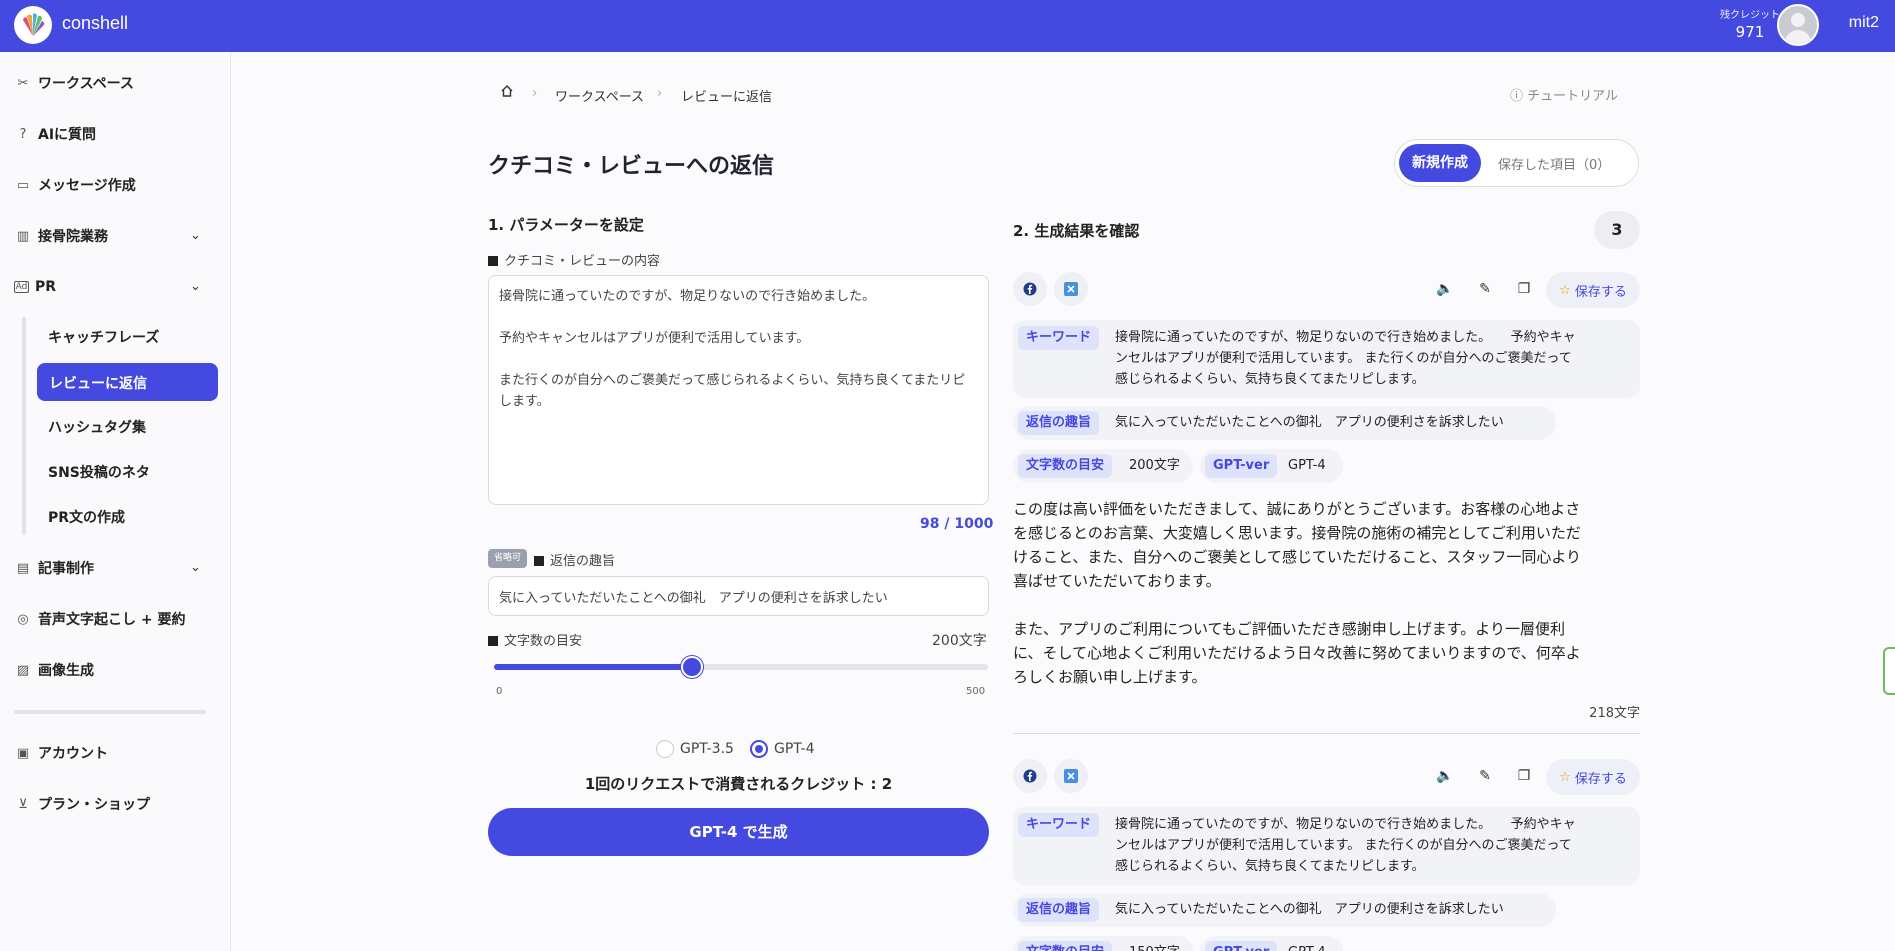 This screenshot has height=951, width=1895. What do you see at coordinates (1564, 94) in the screenshot?
I see `tutorial-link: ⓘ チュートリアル` at bounding box center [1564, 94].